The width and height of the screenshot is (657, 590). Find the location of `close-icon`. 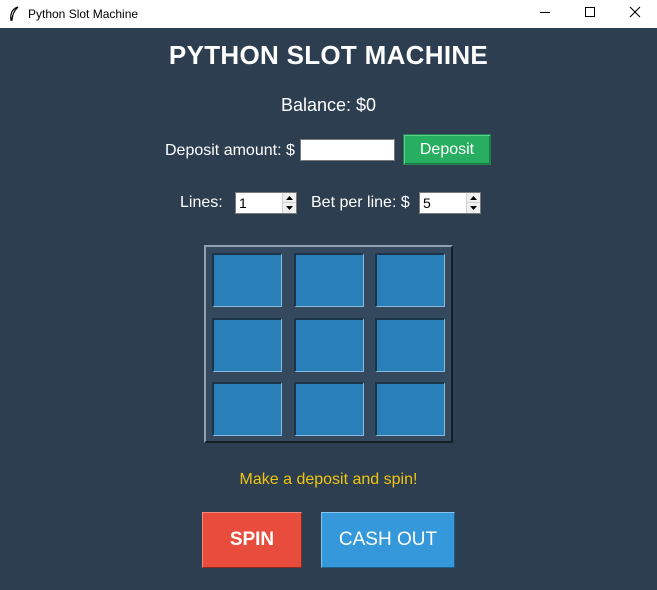

close-icon is located at coordinates (635, 14).